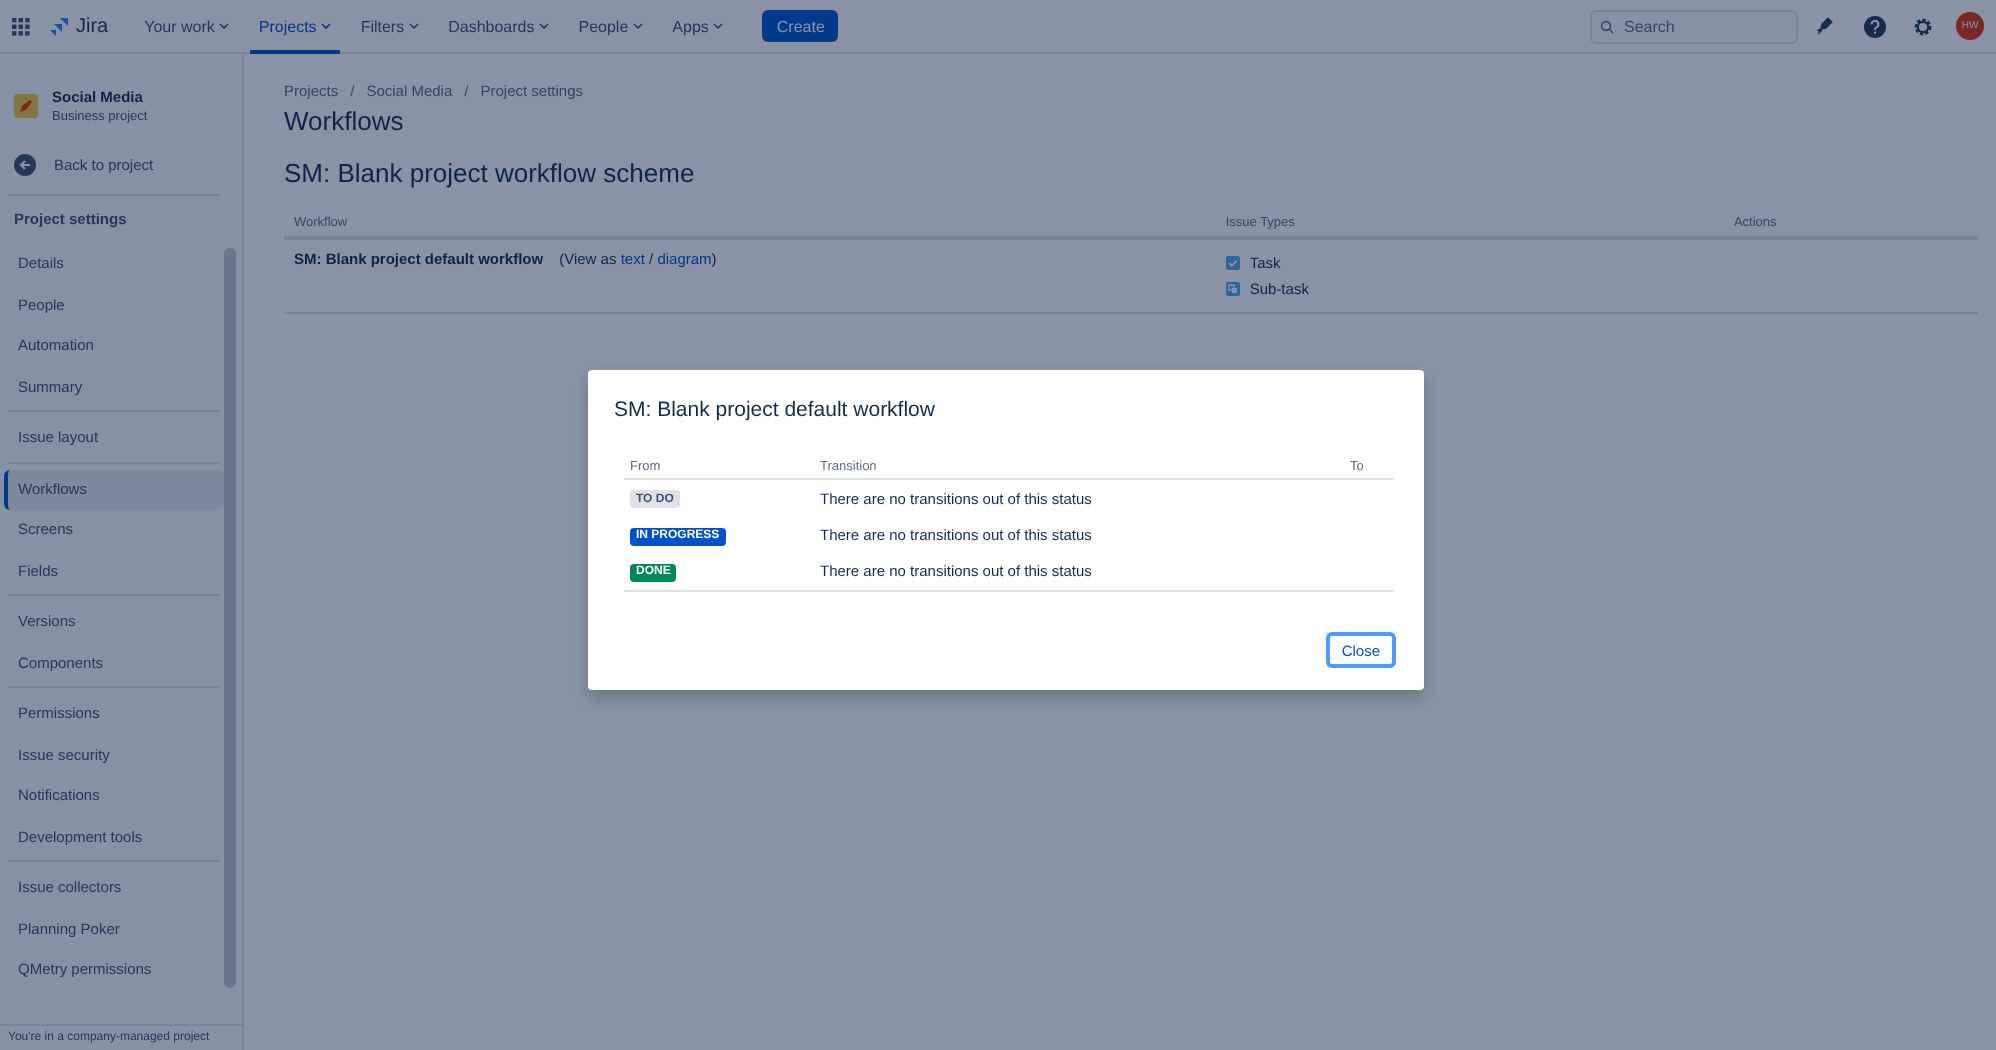 This screenshot has height=1050, width=1996. I want to click on scheme-title: SM: Blank project workflow scheme, so click(490, 173).